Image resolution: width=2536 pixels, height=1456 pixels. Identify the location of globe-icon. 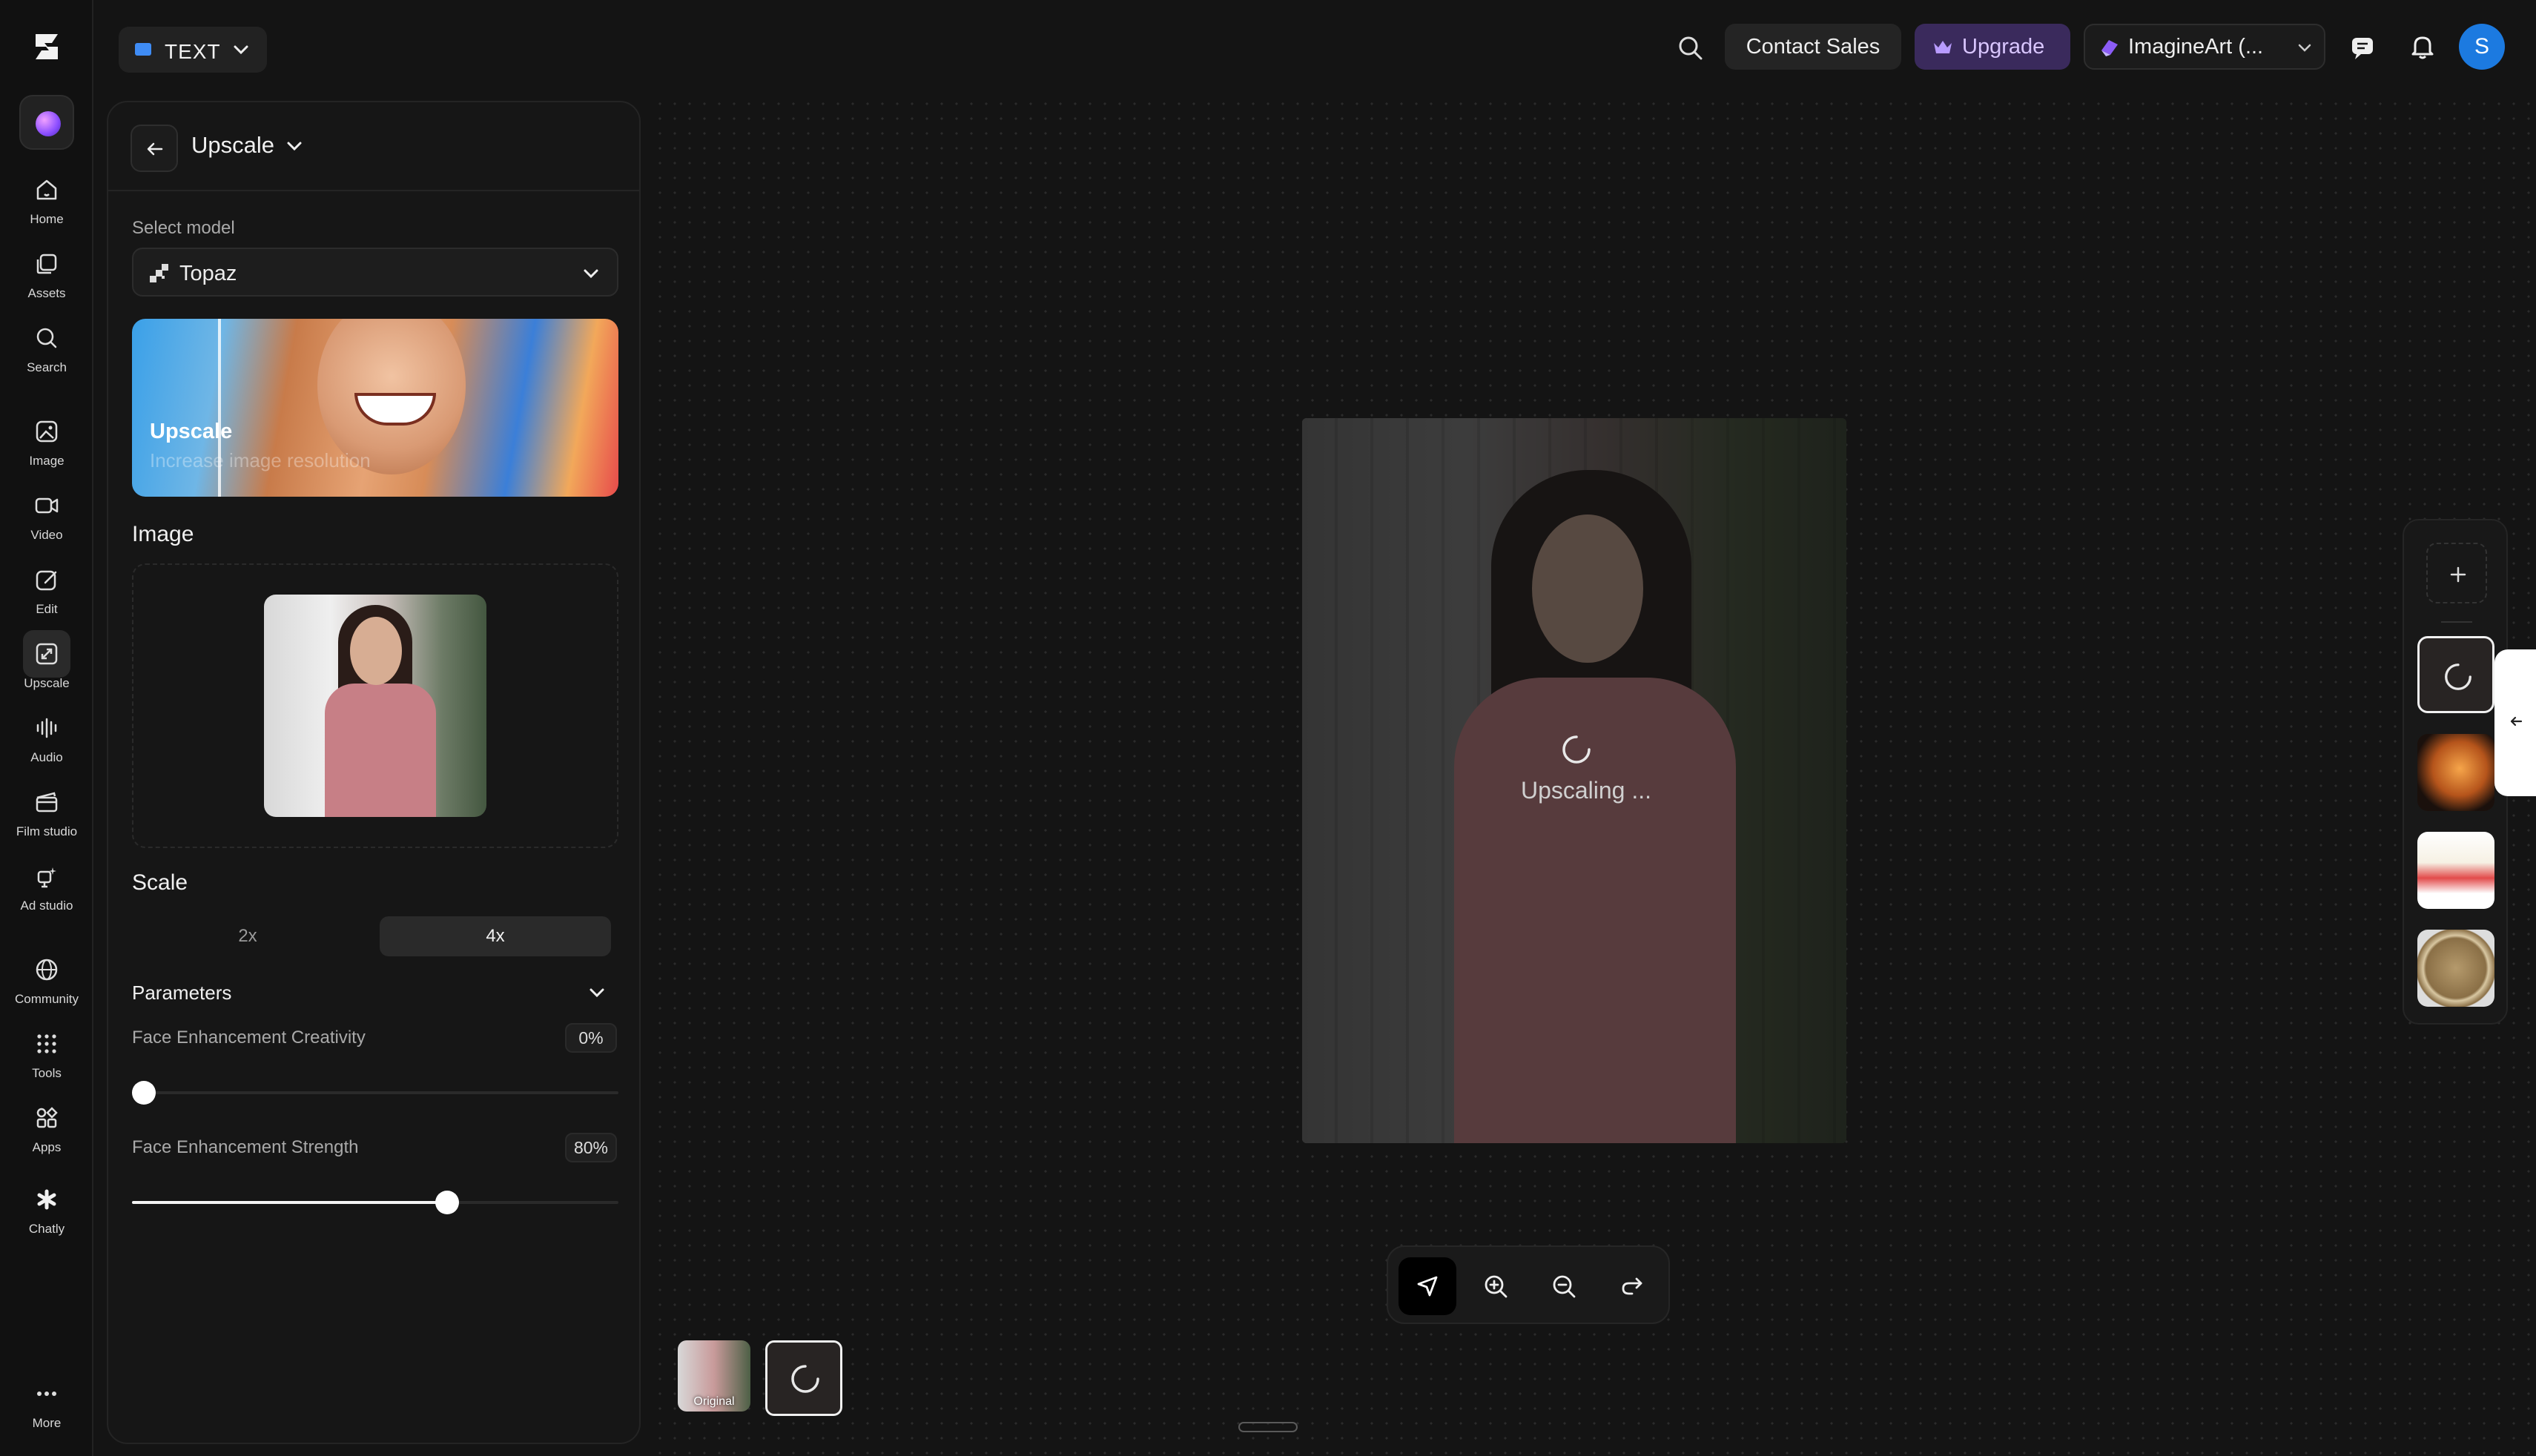
(47, 970).